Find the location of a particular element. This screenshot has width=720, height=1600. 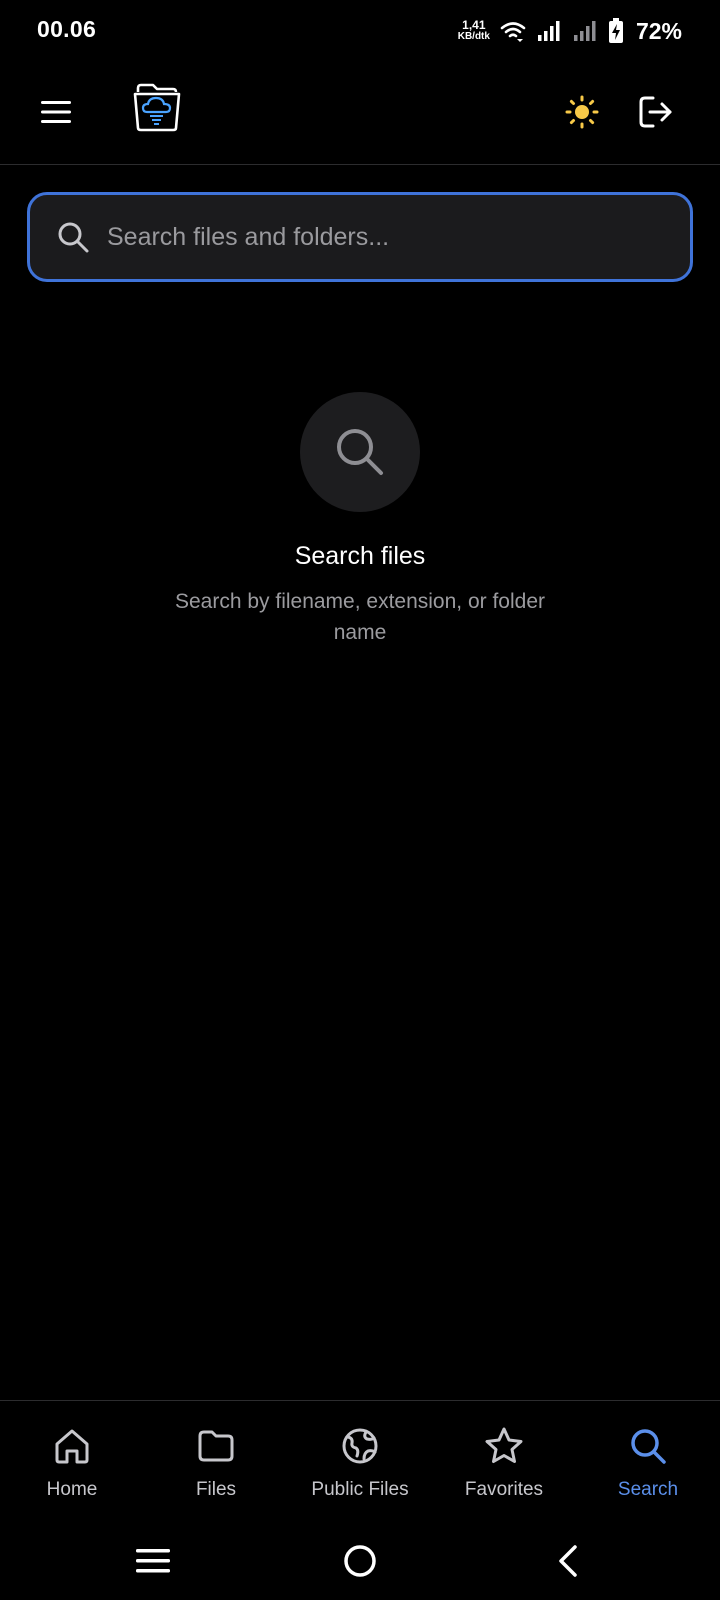

search-input is located at coordinates (388, 237).